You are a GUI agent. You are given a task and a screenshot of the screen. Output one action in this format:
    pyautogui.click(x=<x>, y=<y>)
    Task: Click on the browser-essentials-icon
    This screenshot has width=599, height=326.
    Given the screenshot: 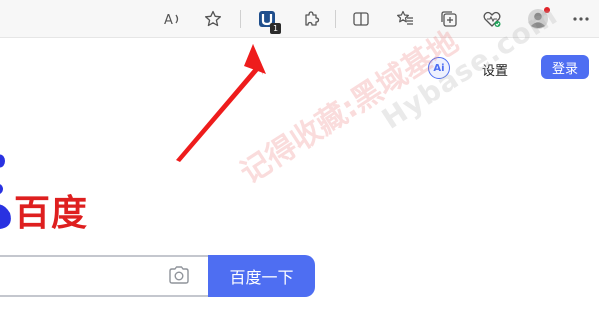 What is the action you would take?
    pyautogui.click(x=492, y=19)
    